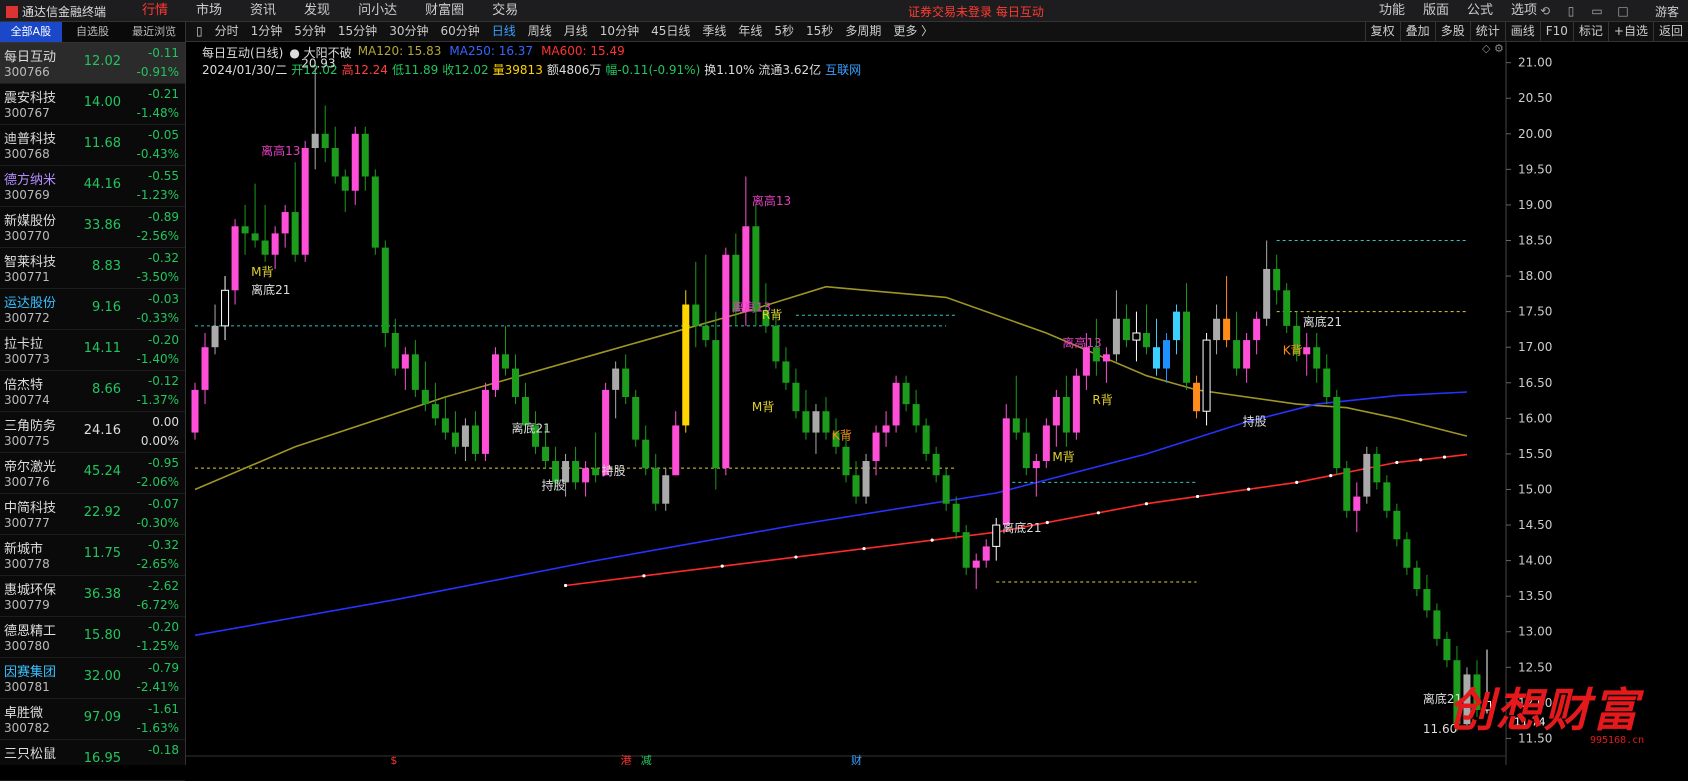 The image size is (1688, 781). I want to click on stock-row: 新城市 300778 11.75 -0.32 -2.65%, so click(92, 555).